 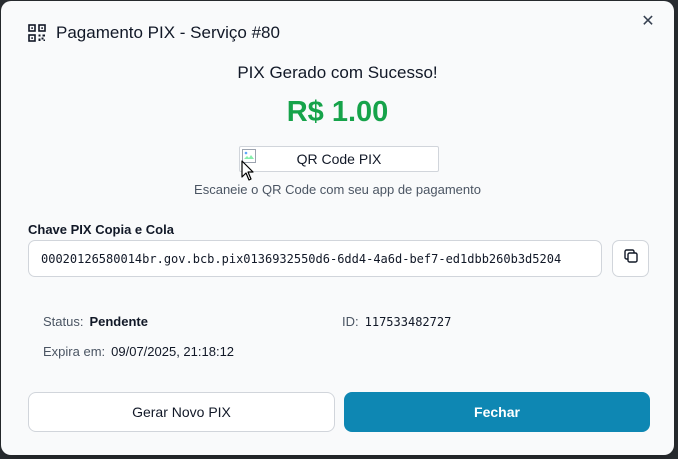 What do you see at coordinates (497, 412) in the screenshot?
I see `close-dialog-button: Fechar` at bounding box center [497, 412].